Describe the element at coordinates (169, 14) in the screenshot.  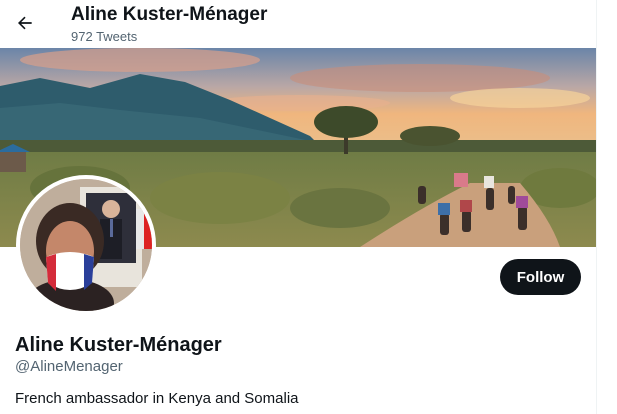
I see `header-title: Aline Kuster-Ménager` at that location.